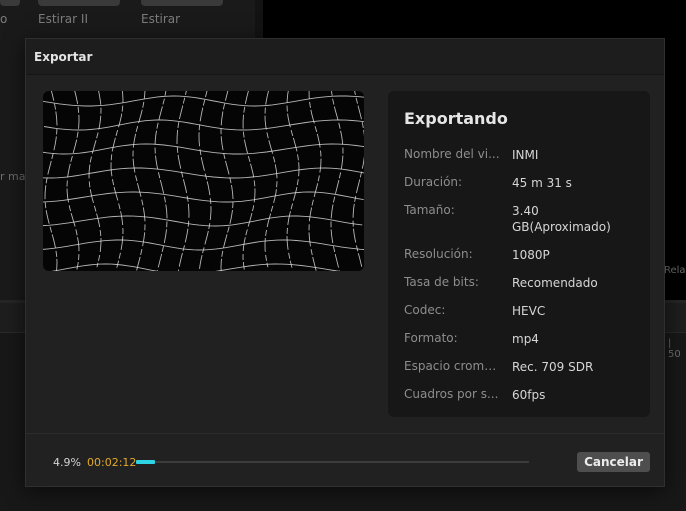 The height and width of the screenshot is (511, 686). I want to click on cancel-button: Cancelar, so click(613, 462).